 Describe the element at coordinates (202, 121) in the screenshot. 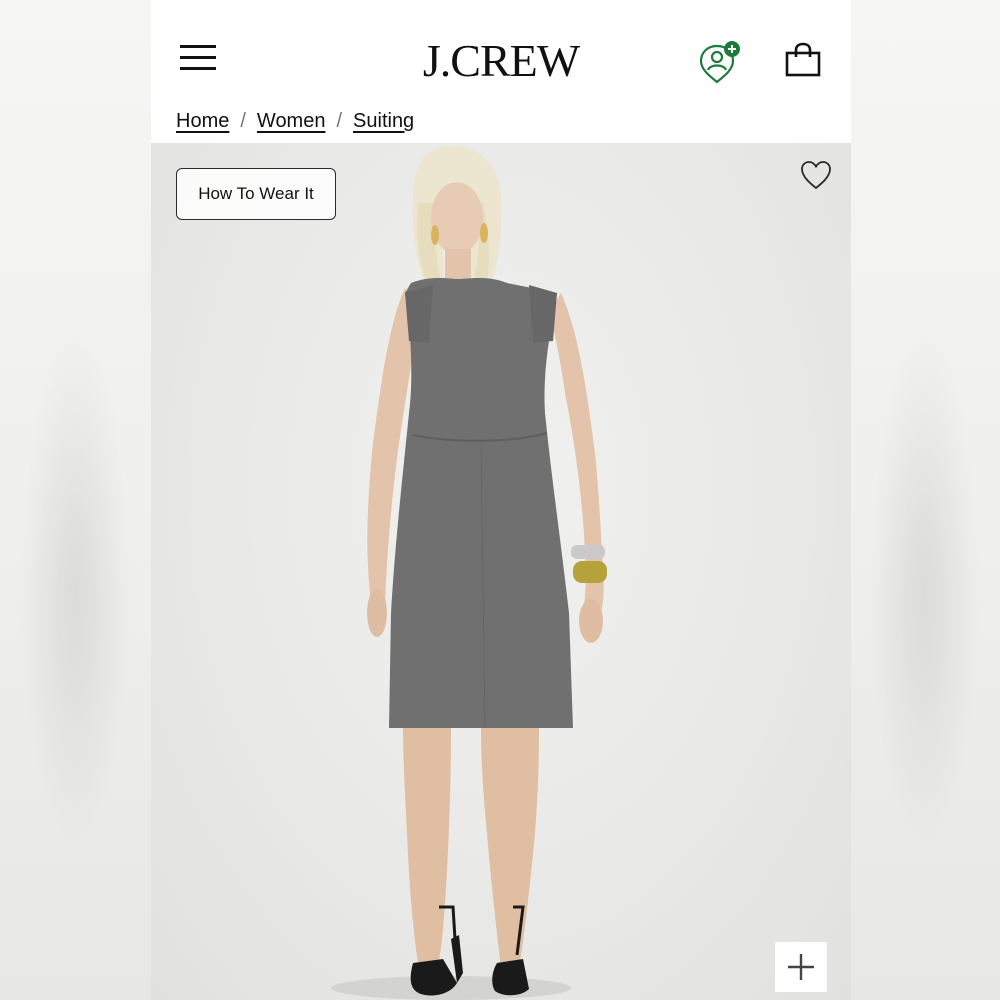

I see `breadcrumb-home: Home` at that location.